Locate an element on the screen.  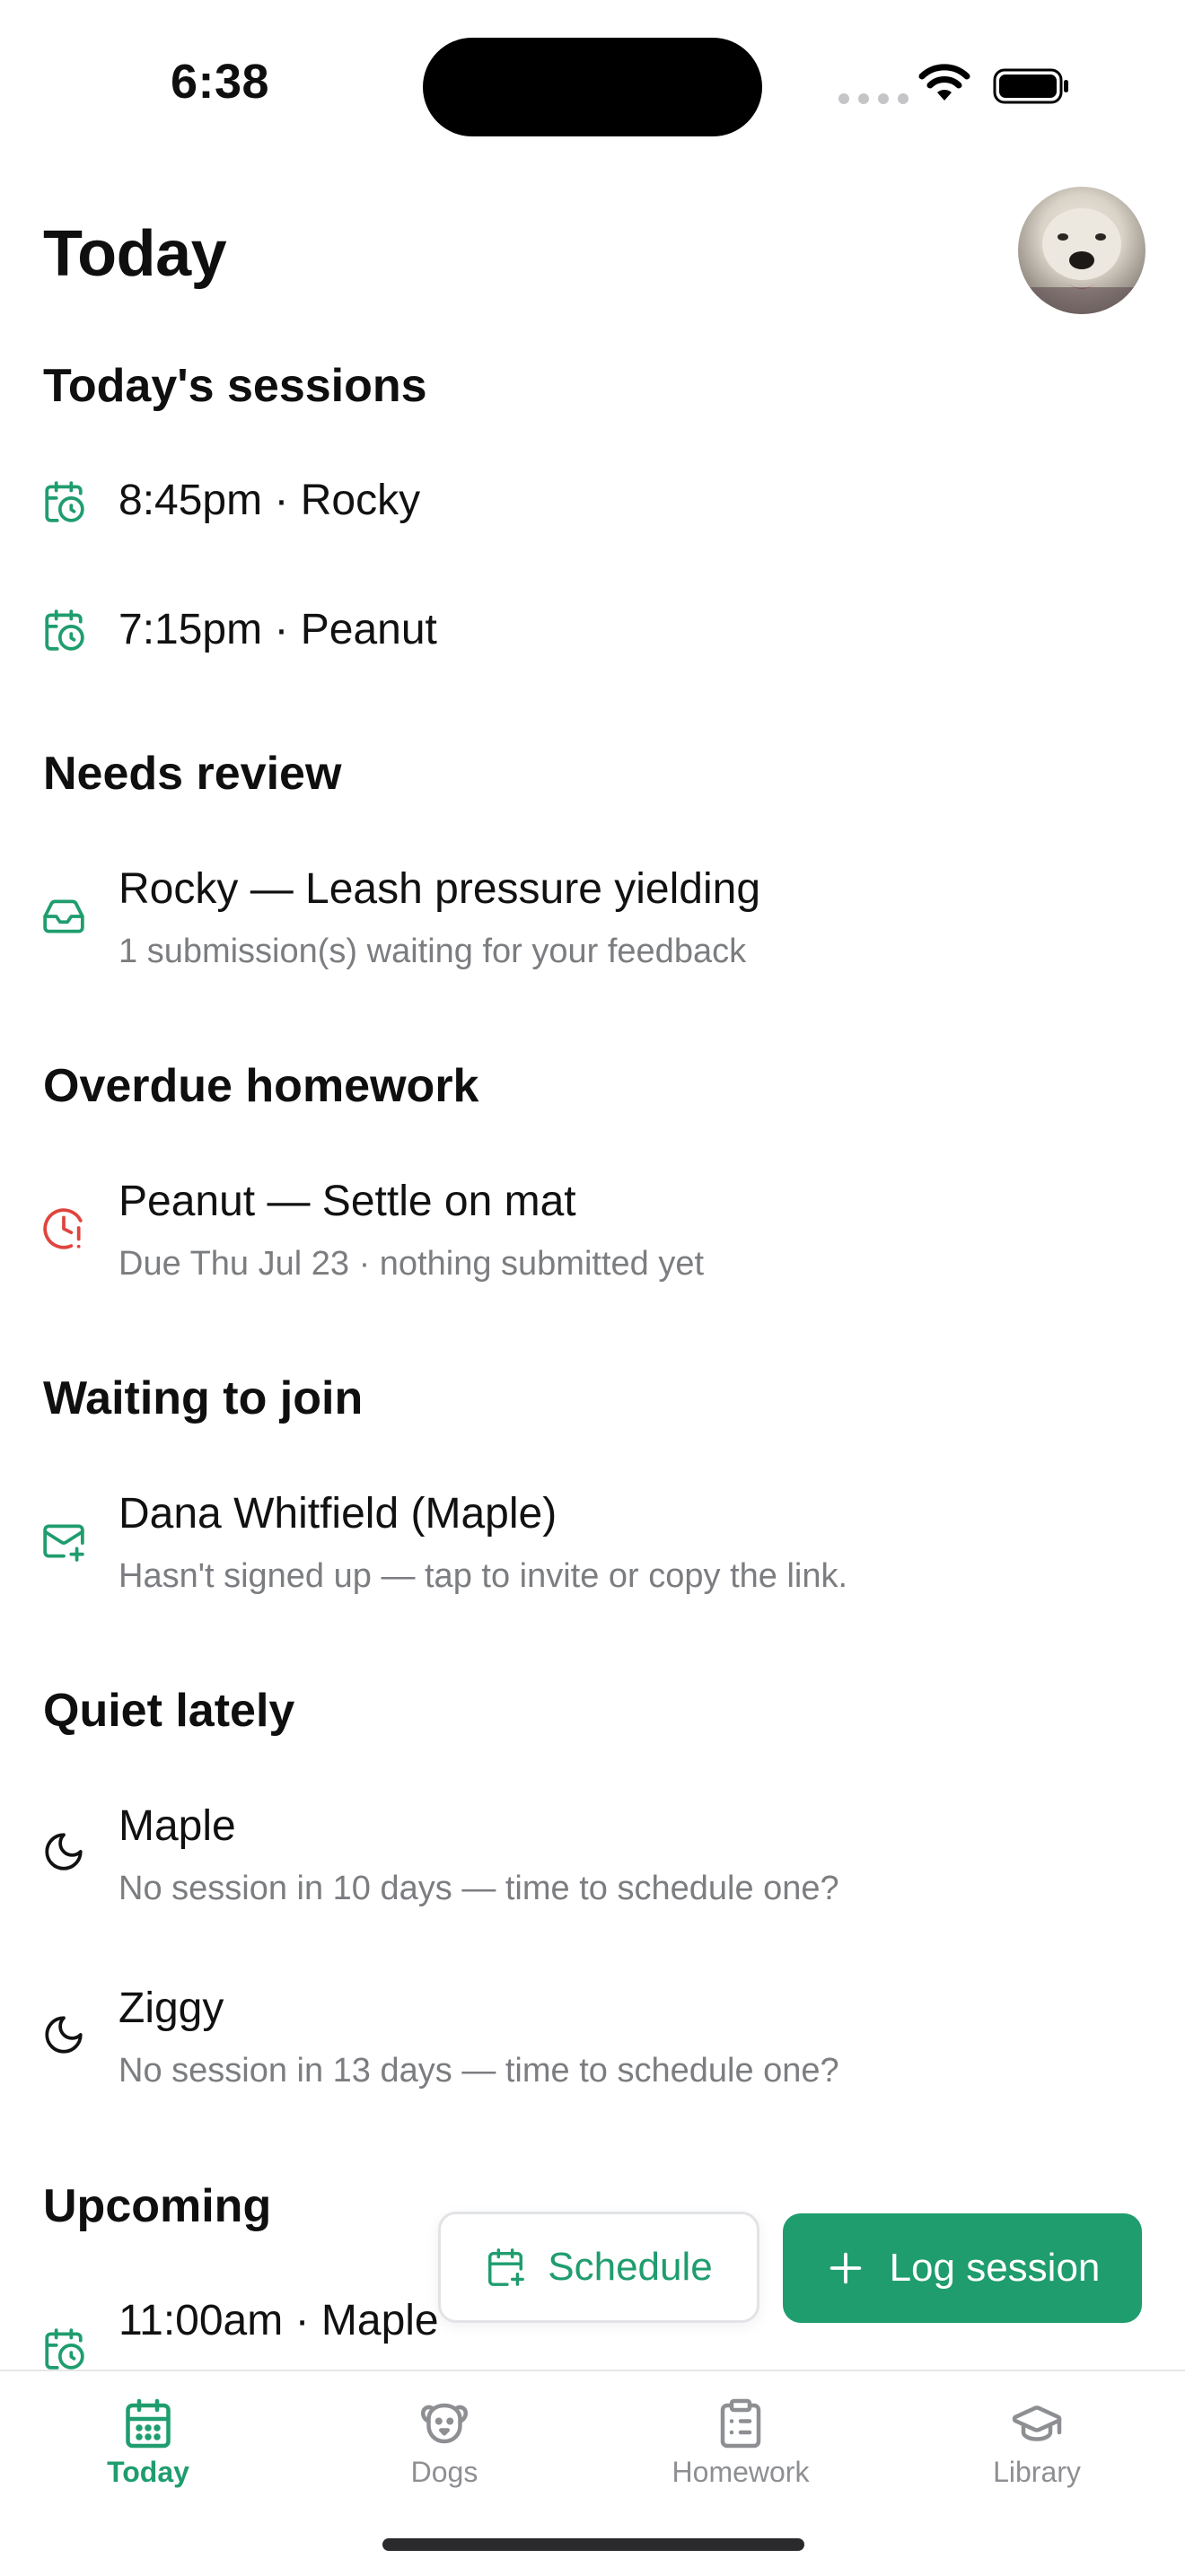
section-title-needs-review: Needs review is located at coordinates (192, 774).